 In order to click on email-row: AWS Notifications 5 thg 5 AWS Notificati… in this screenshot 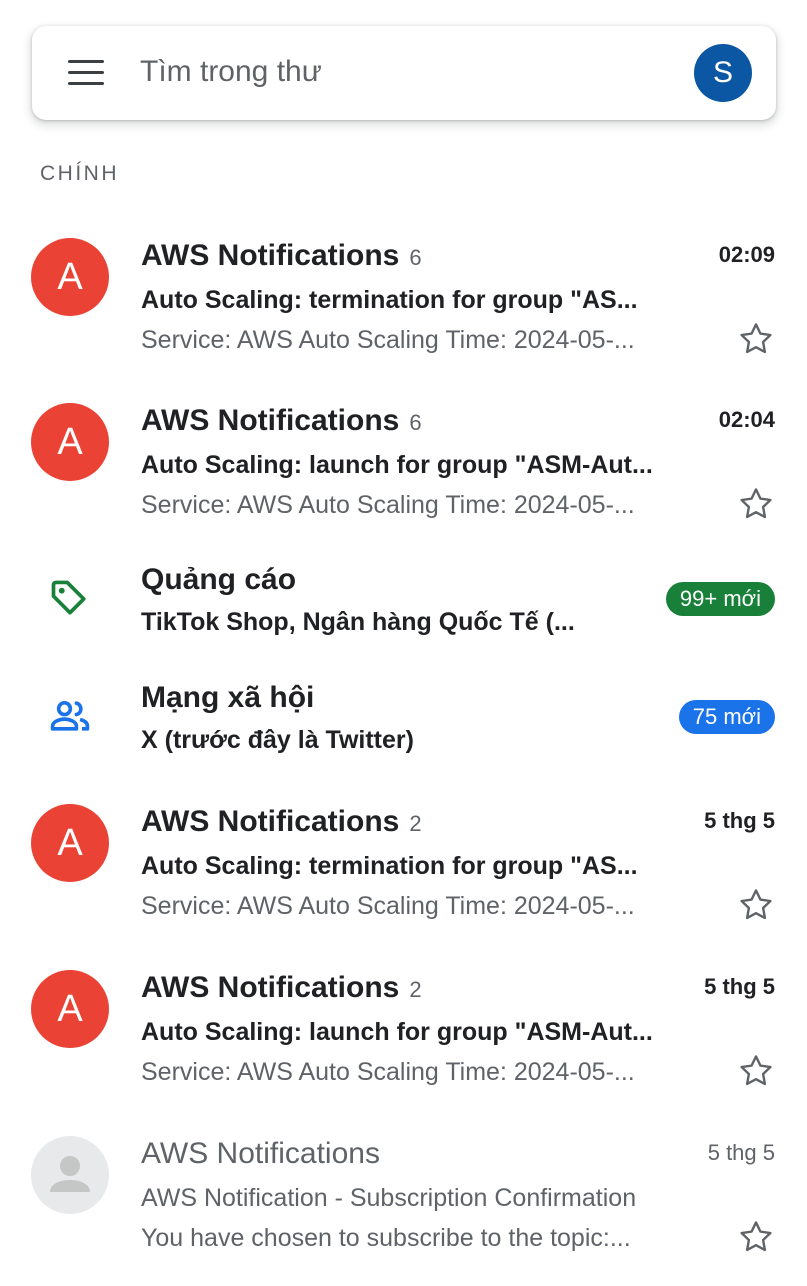, I will do `click(403, 1211)`.